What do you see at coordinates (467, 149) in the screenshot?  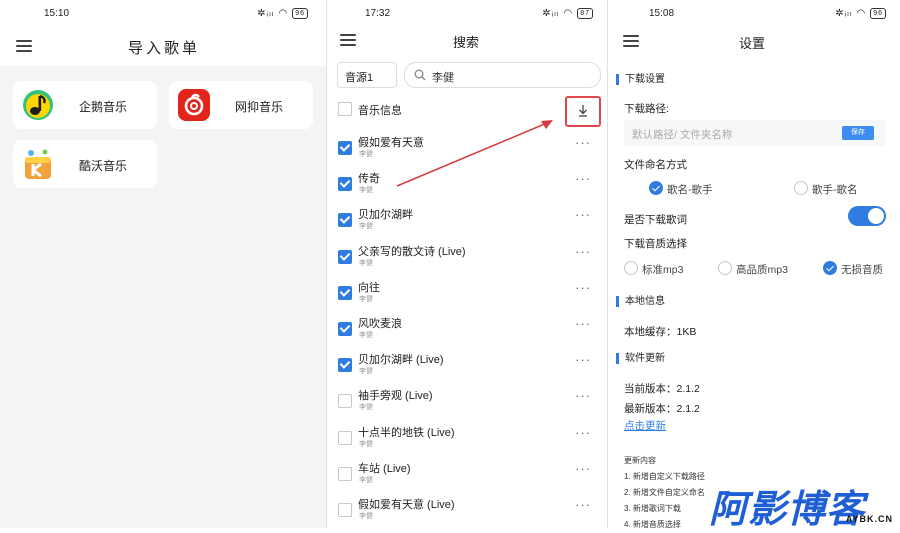 I see `song-row: 假如爱有天意 李健 ···` at bounding box center [467, 149].